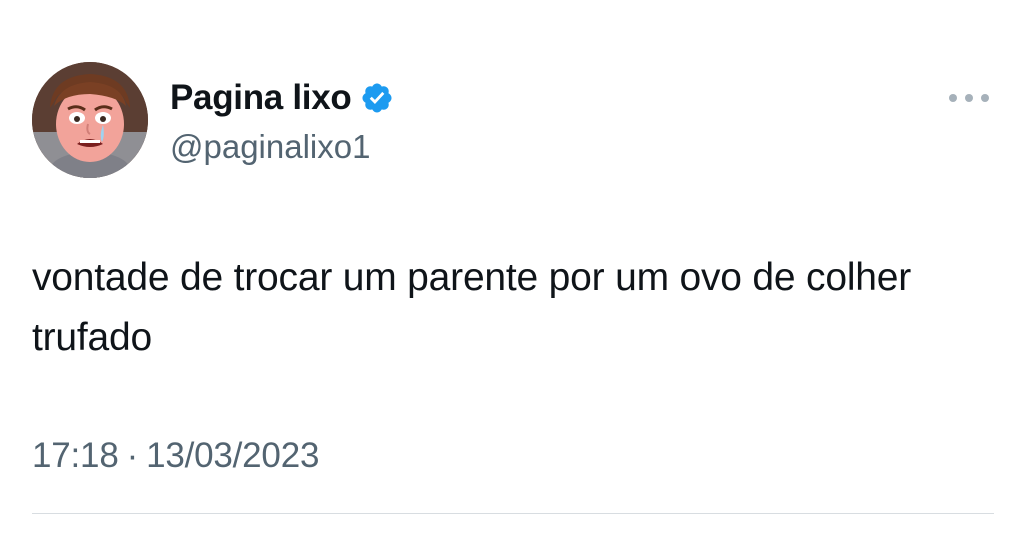 The image size is (1024, 537). I want to click on avatar-image, so click(90, 120).